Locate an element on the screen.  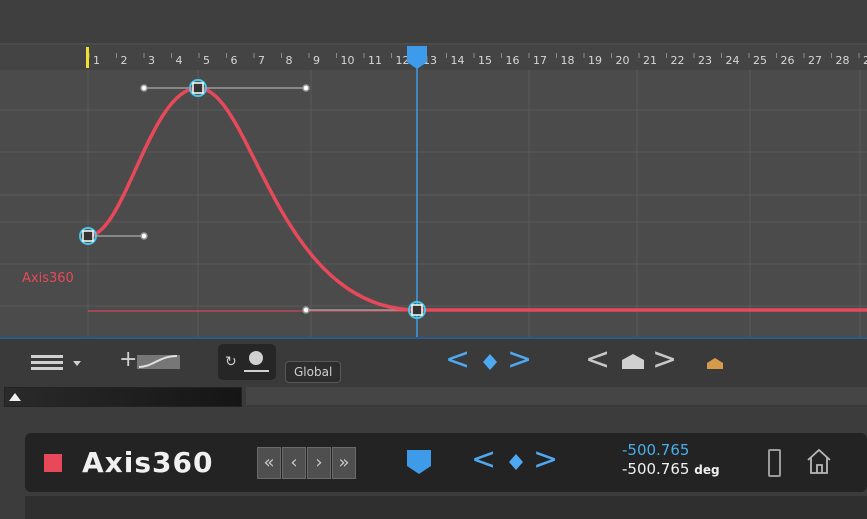
frame-number-label: 10 is located at coordinates (348, 60).